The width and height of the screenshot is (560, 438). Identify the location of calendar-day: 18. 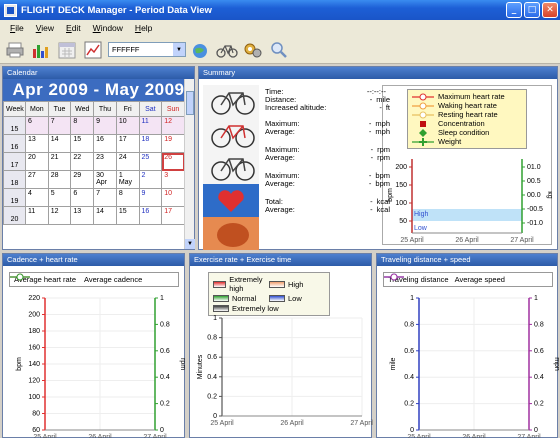
(150, 143).